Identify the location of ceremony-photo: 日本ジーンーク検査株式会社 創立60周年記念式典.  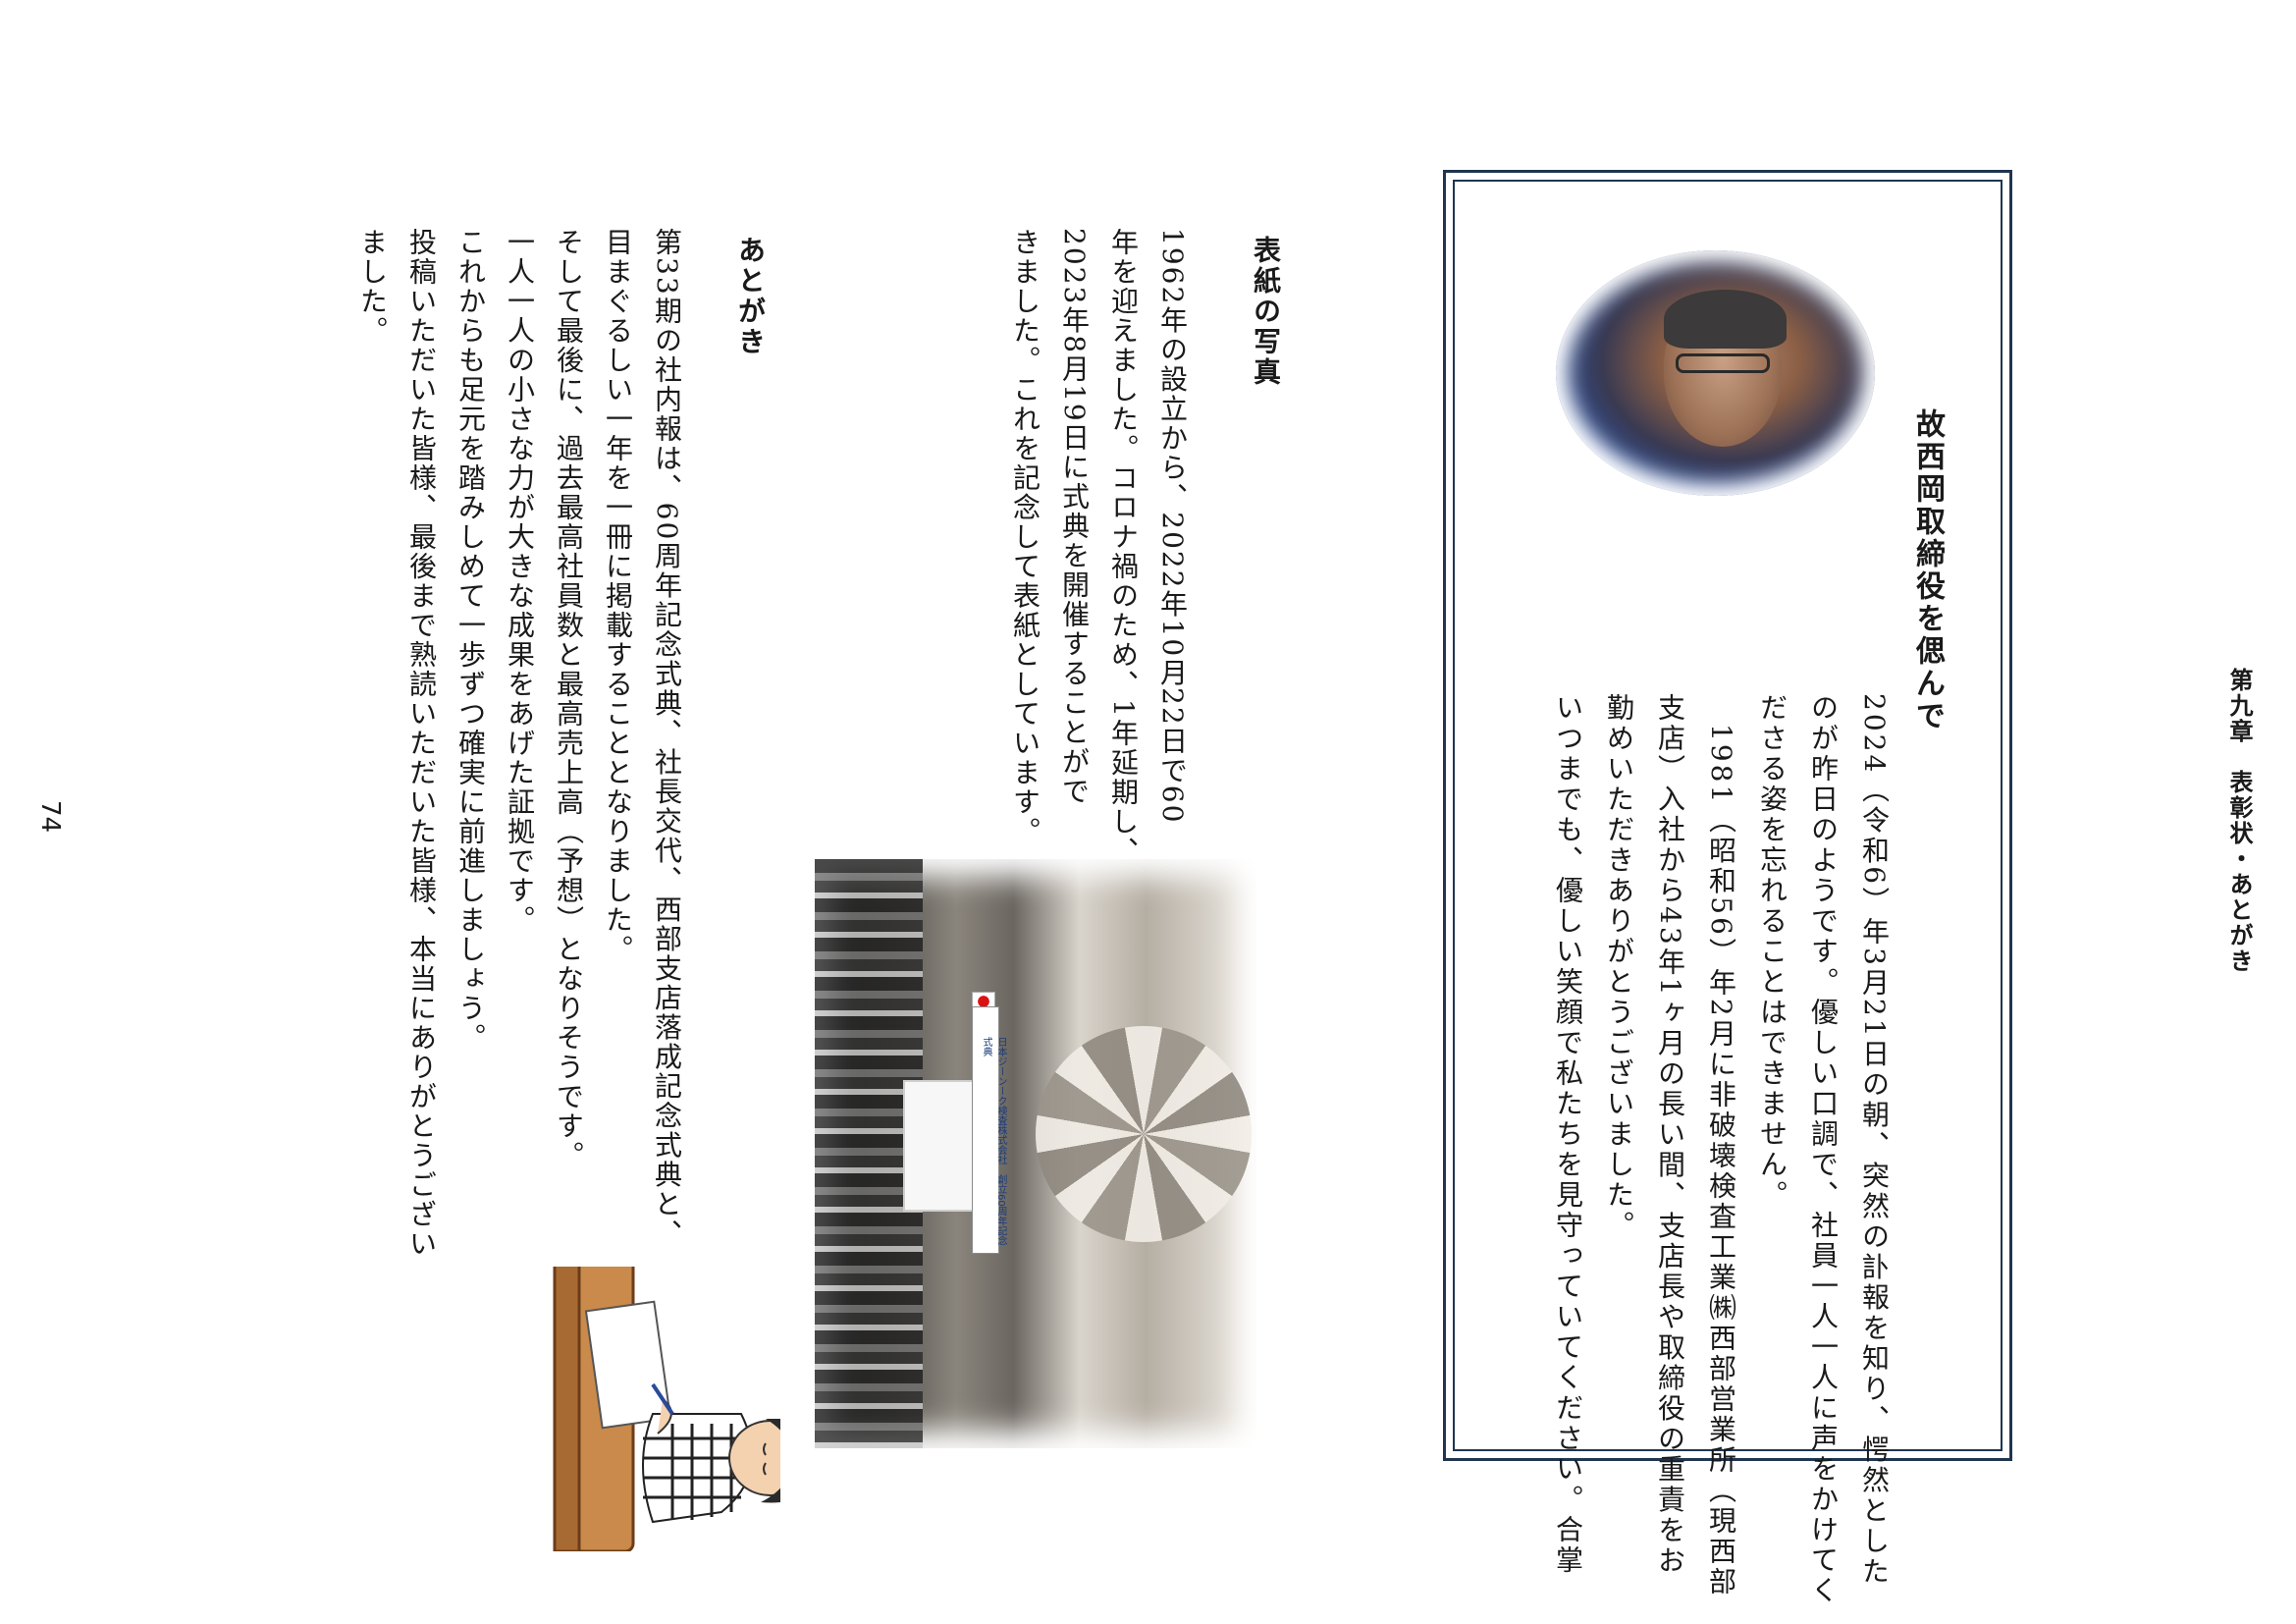
(1036, 1153).